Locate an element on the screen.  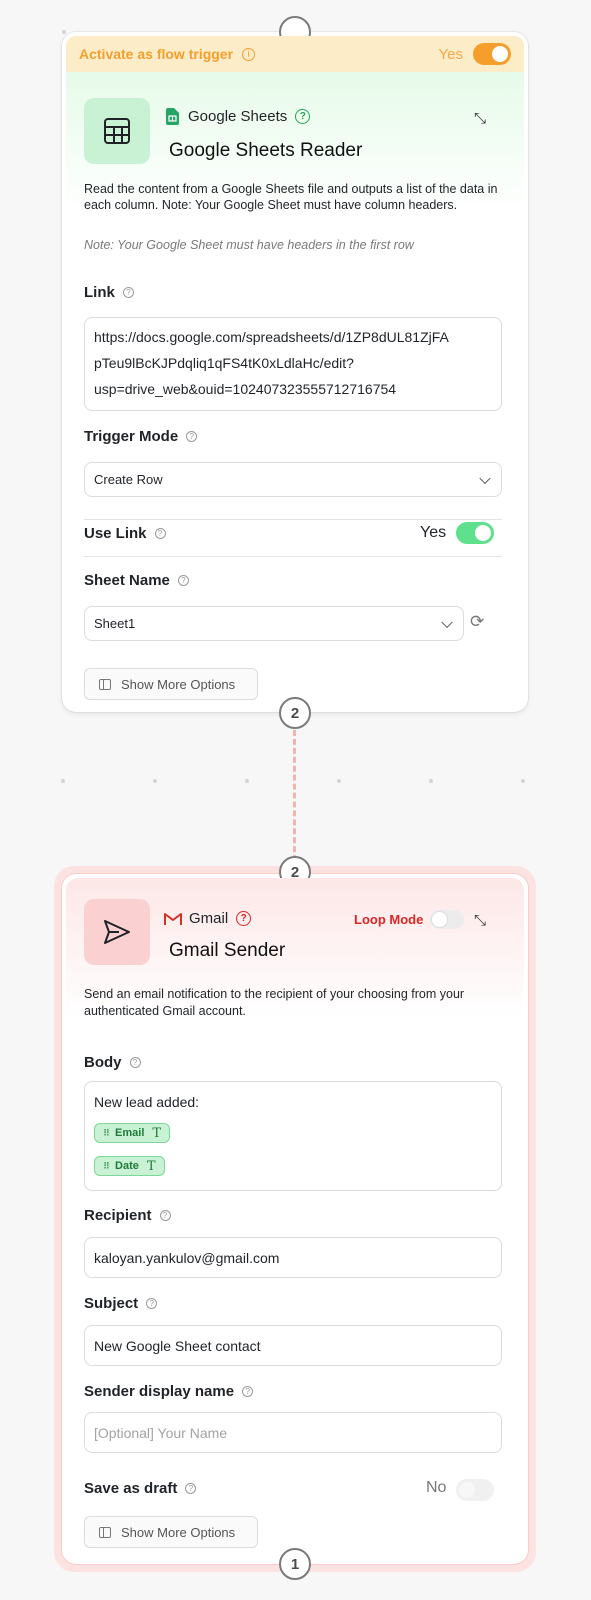
output-handle: 1 is located at coordinates (295, 1564).